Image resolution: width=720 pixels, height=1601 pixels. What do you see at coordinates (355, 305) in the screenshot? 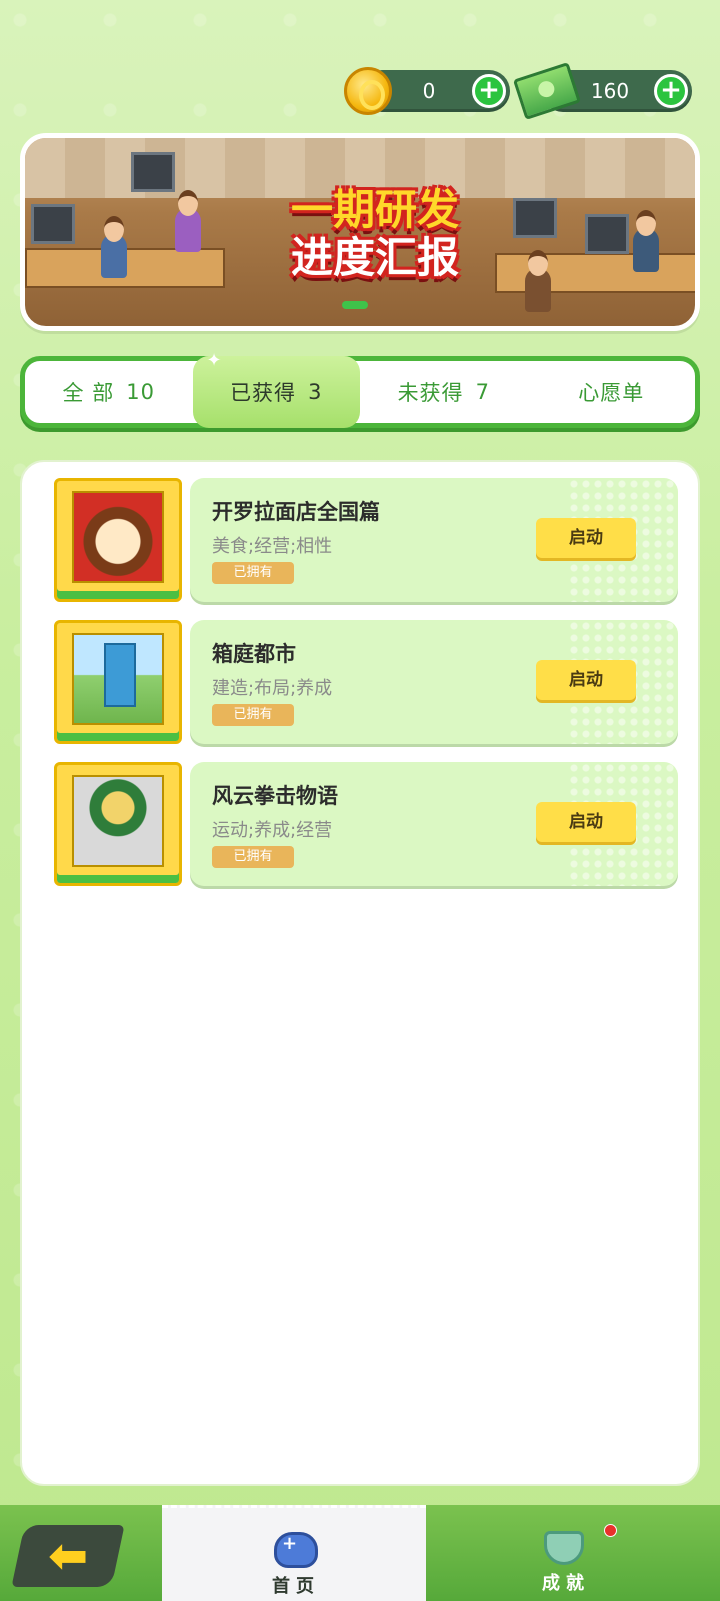
I see `banner-pager-dot` at bounding box center [355, 305].